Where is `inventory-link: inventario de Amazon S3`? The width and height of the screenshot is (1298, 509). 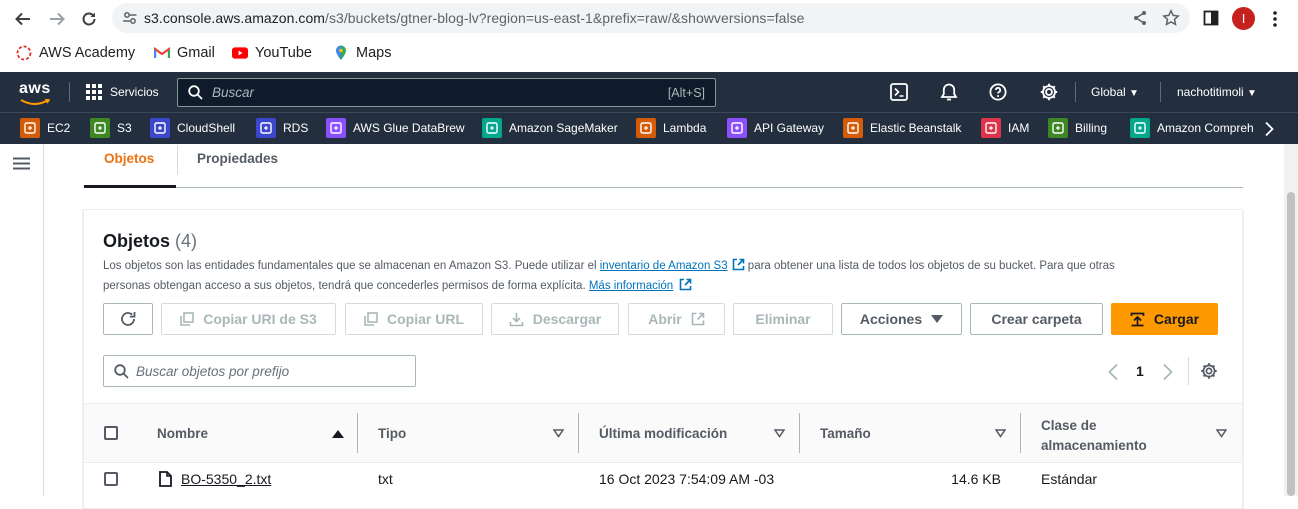
inventory-link: inventario de Amazon S3 is located at coordinates (664, 266).